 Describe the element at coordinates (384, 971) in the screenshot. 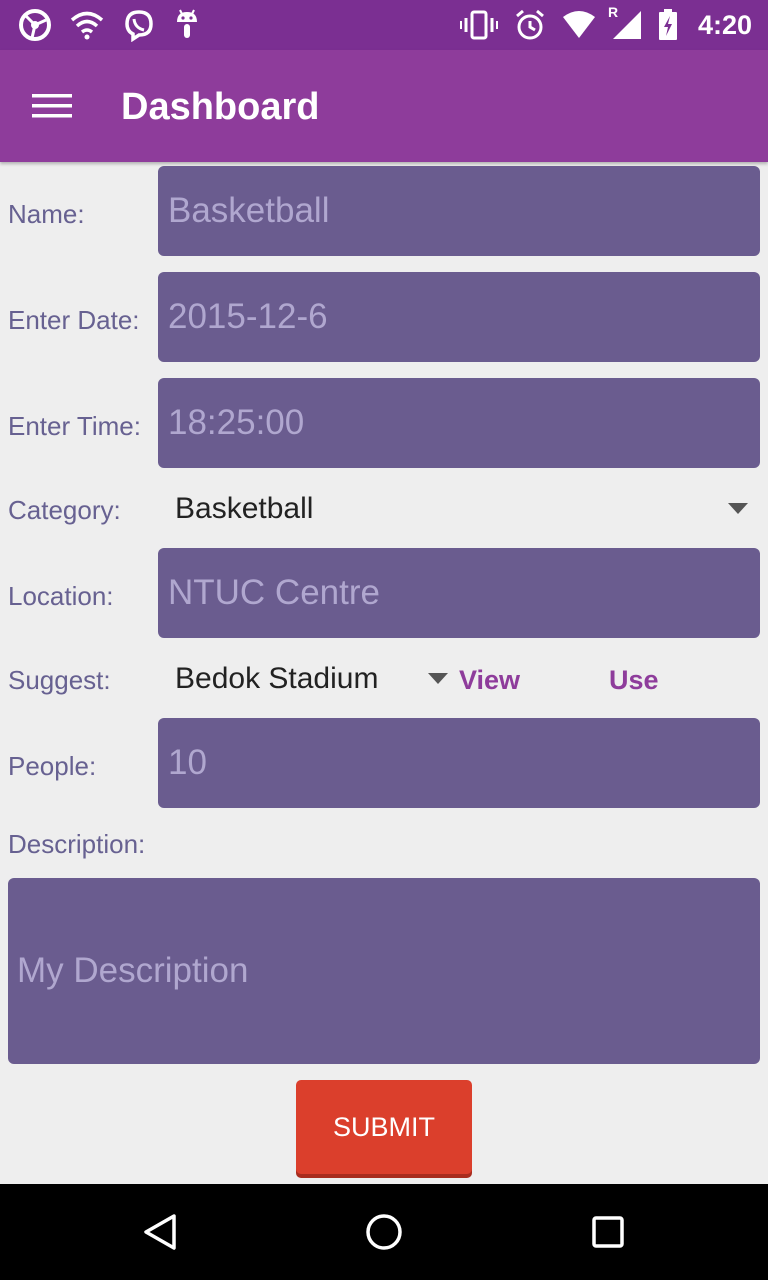

I see `description-field: My Description` at that location.